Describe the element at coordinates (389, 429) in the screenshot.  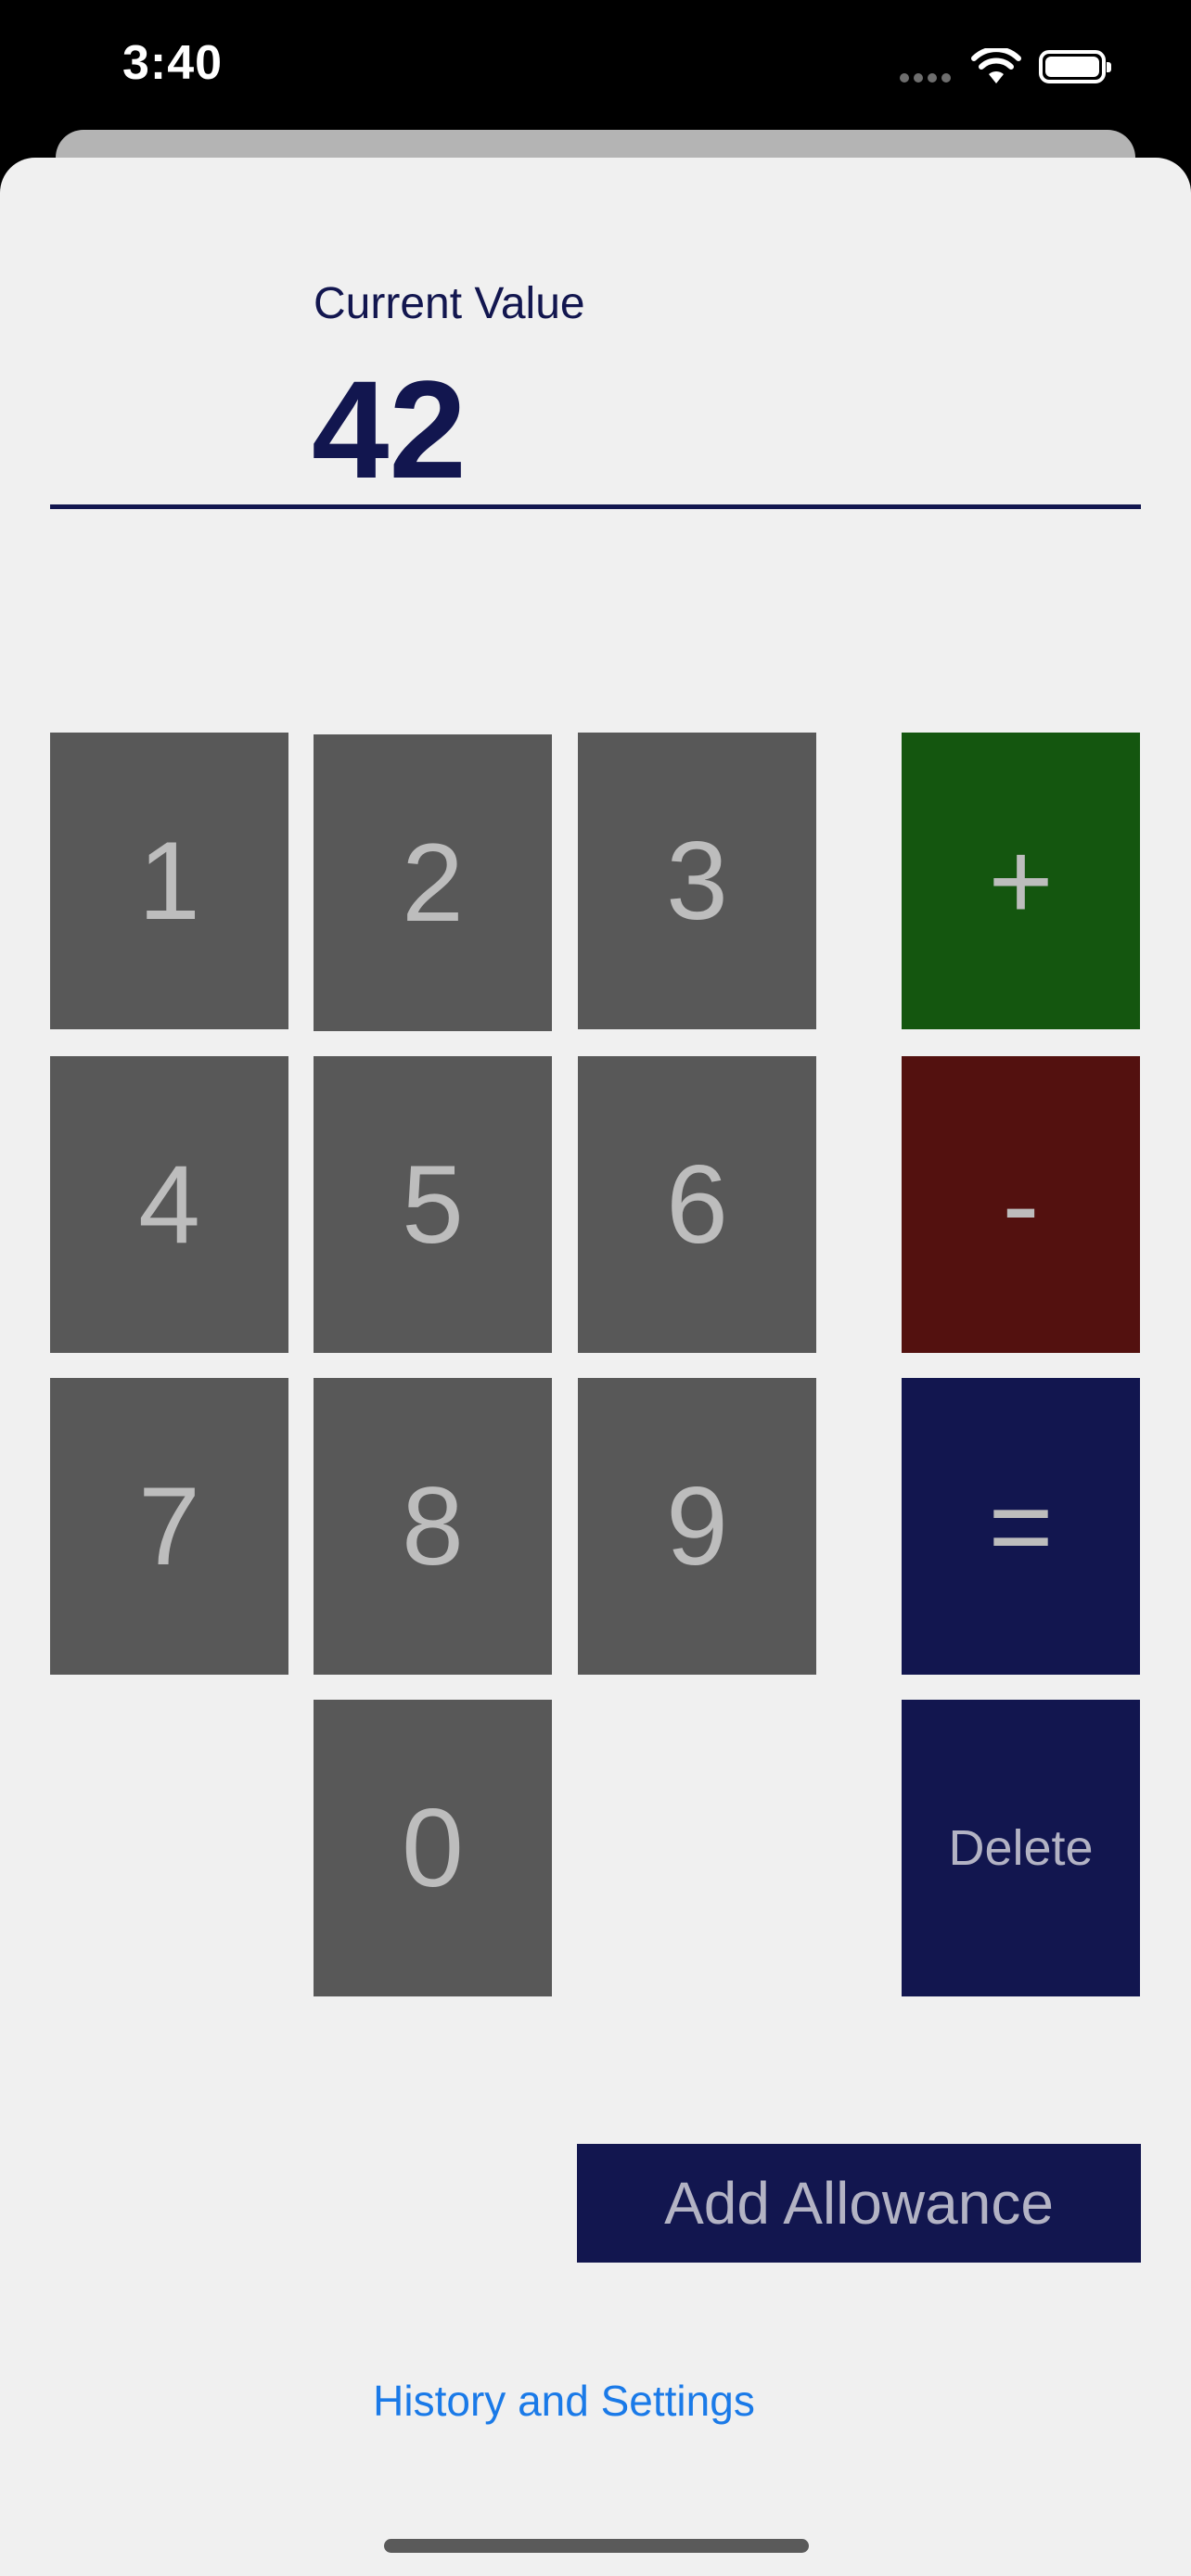
I see `current-value: 42` at that location.